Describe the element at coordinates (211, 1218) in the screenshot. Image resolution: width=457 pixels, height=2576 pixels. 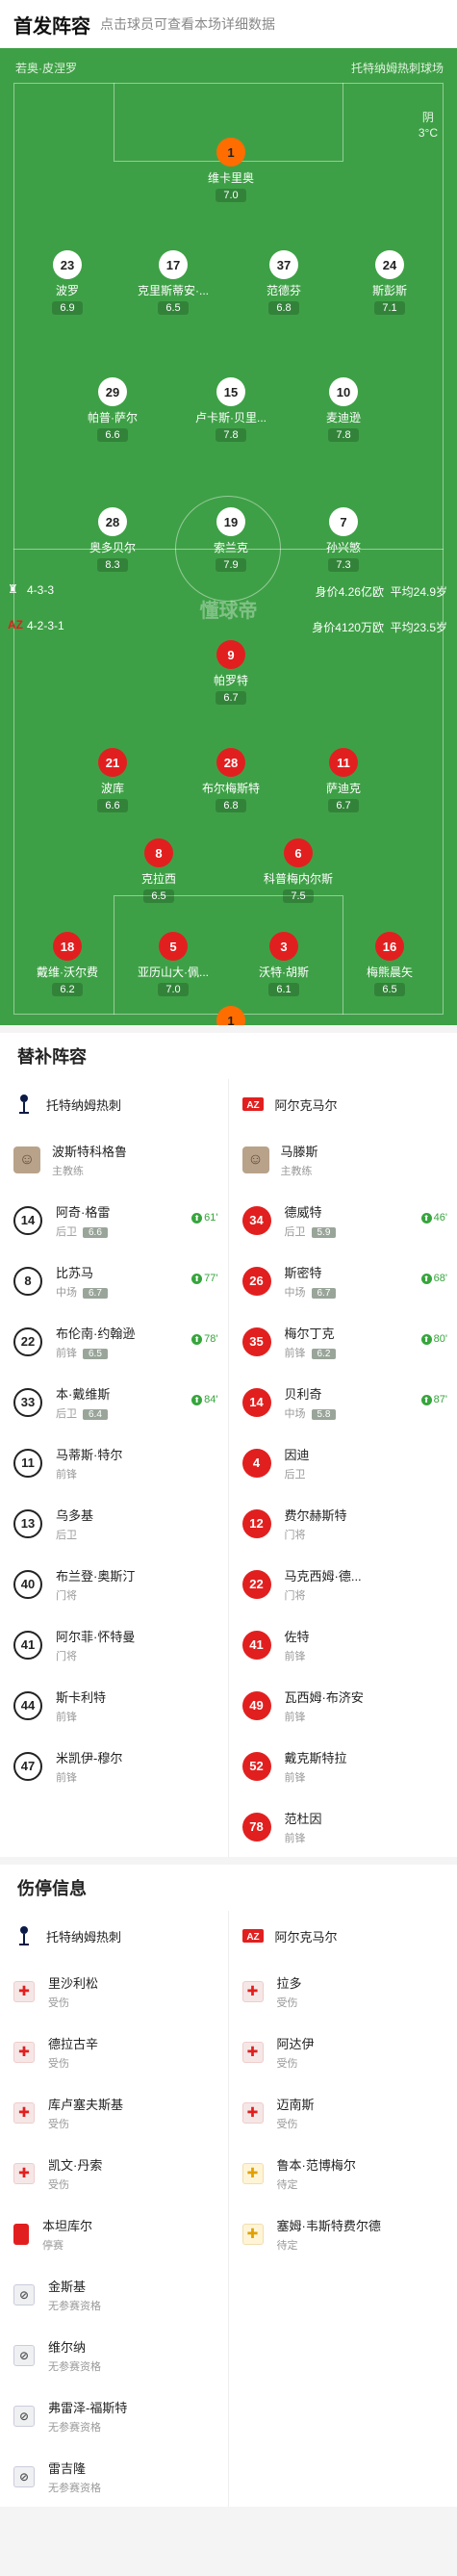
I see `sub-in-minute: 61'` at that location.